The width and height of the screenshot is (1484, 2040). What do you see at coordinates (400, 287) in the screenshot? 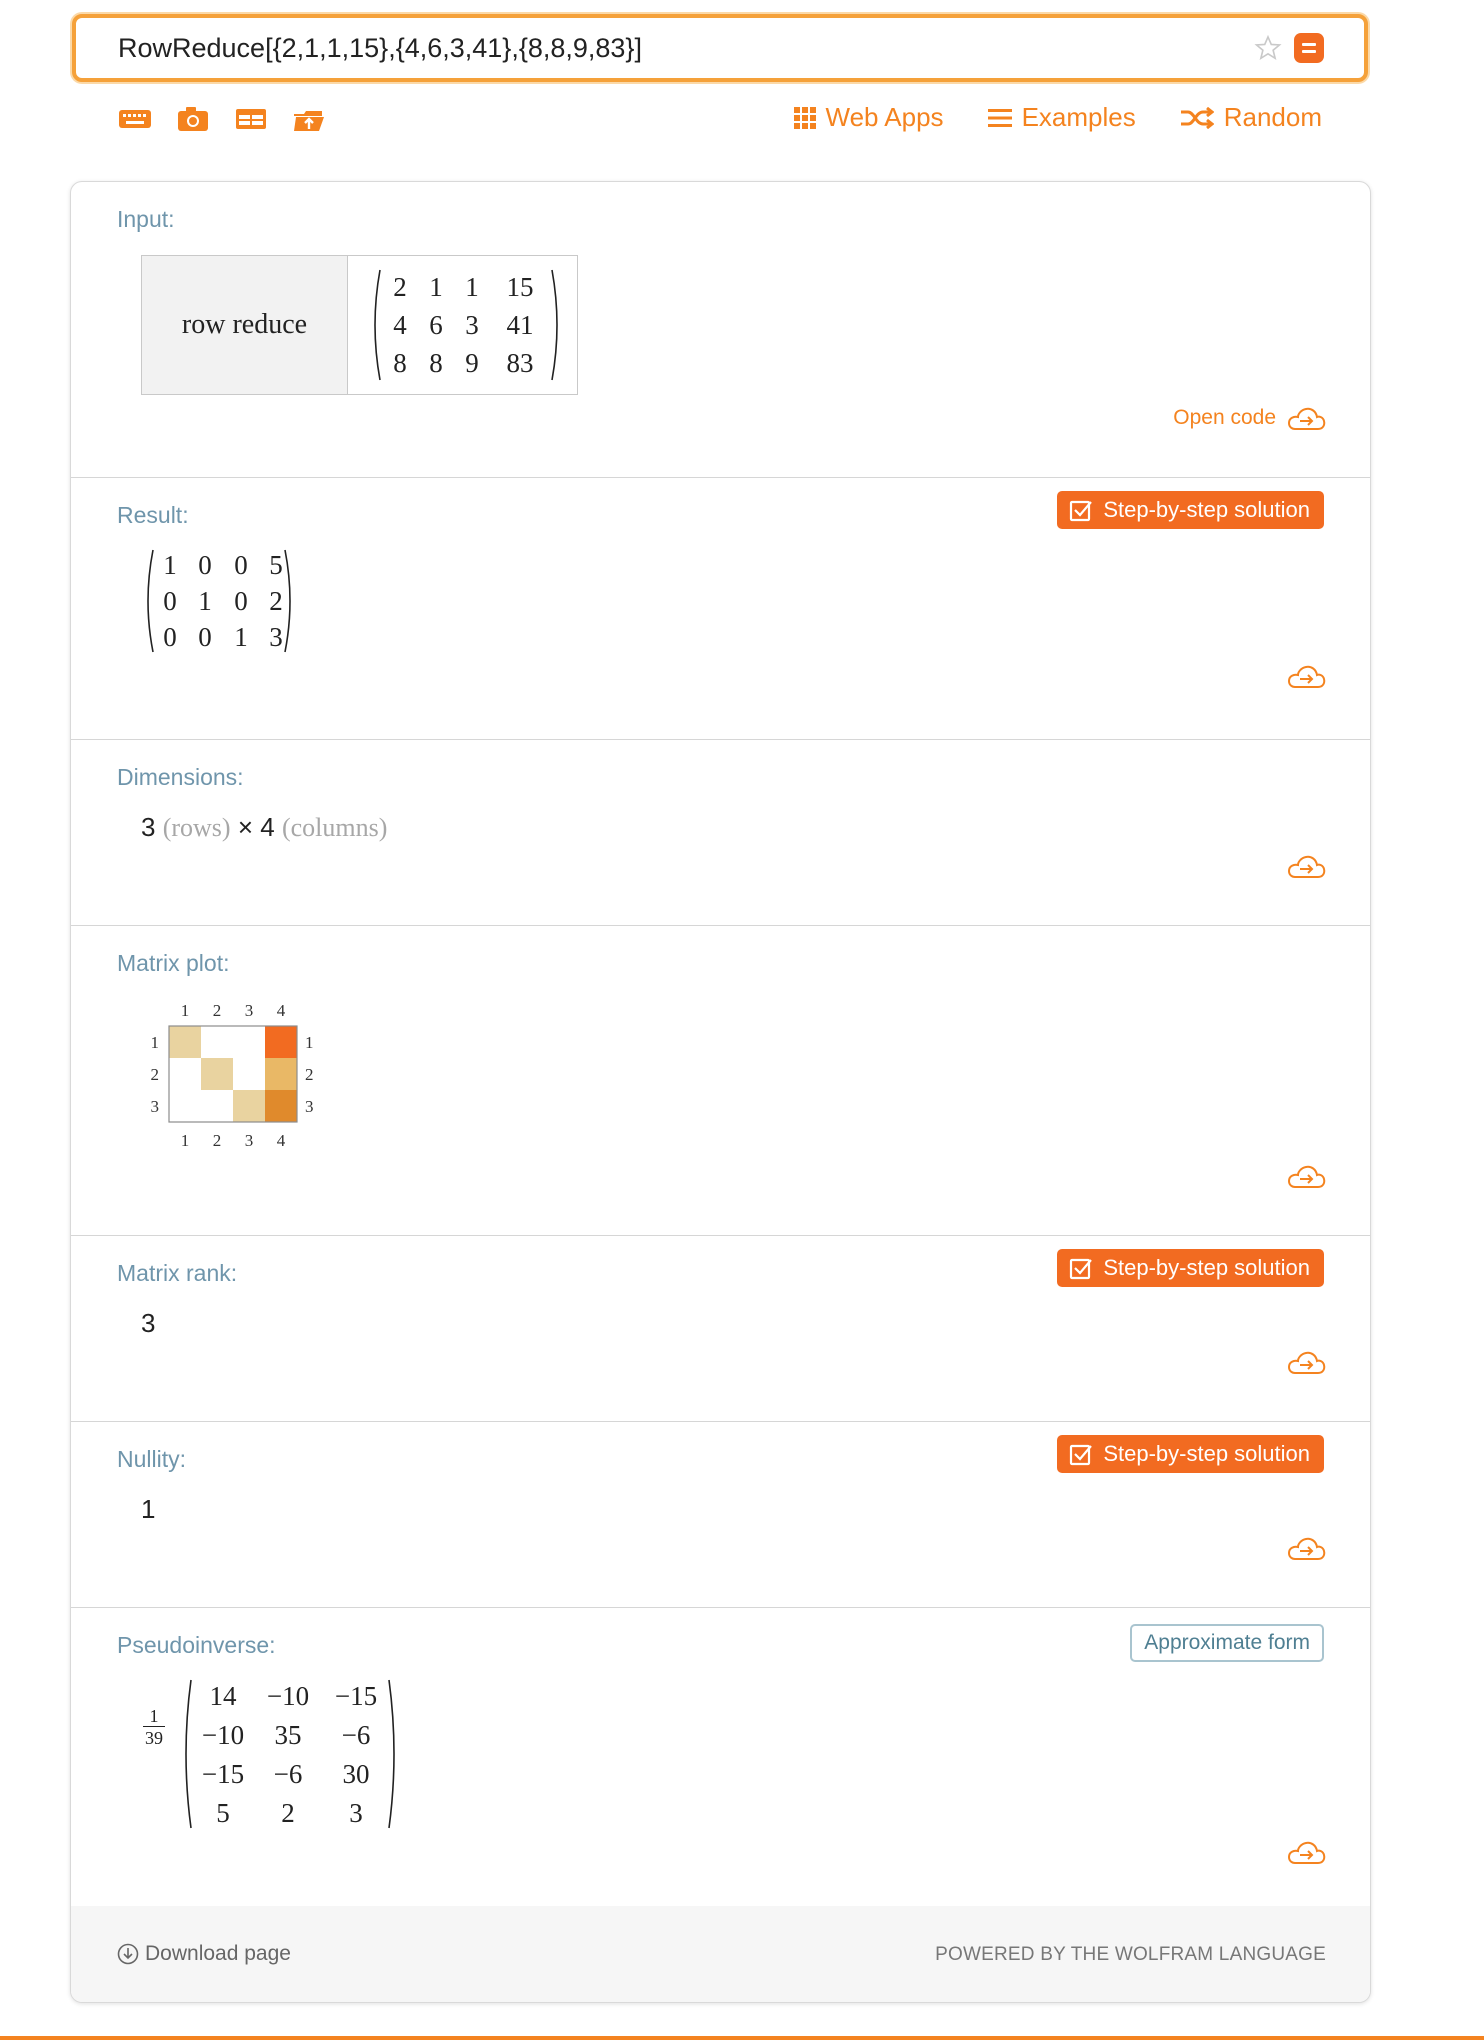
I see `matrix-entry: 2` at bounding box center [400, 287].